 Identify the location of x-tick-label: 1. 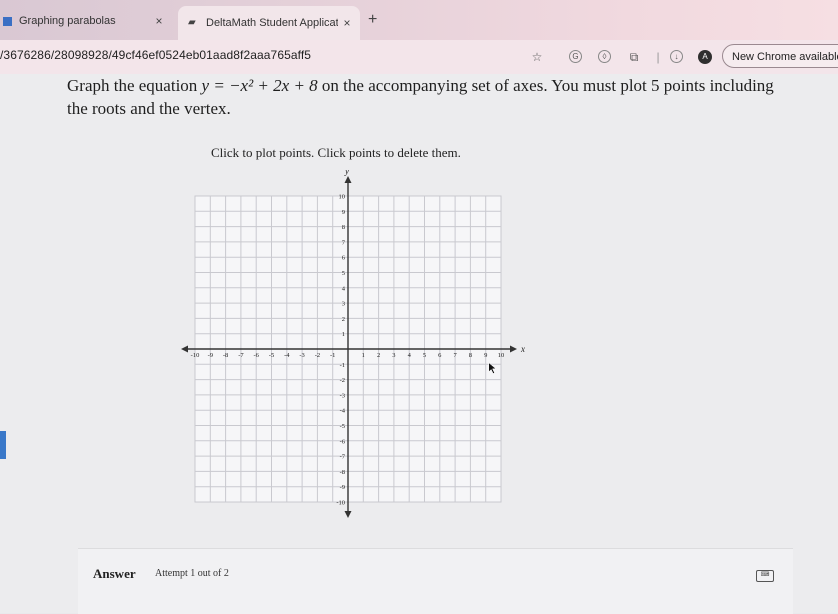
(363, 355).